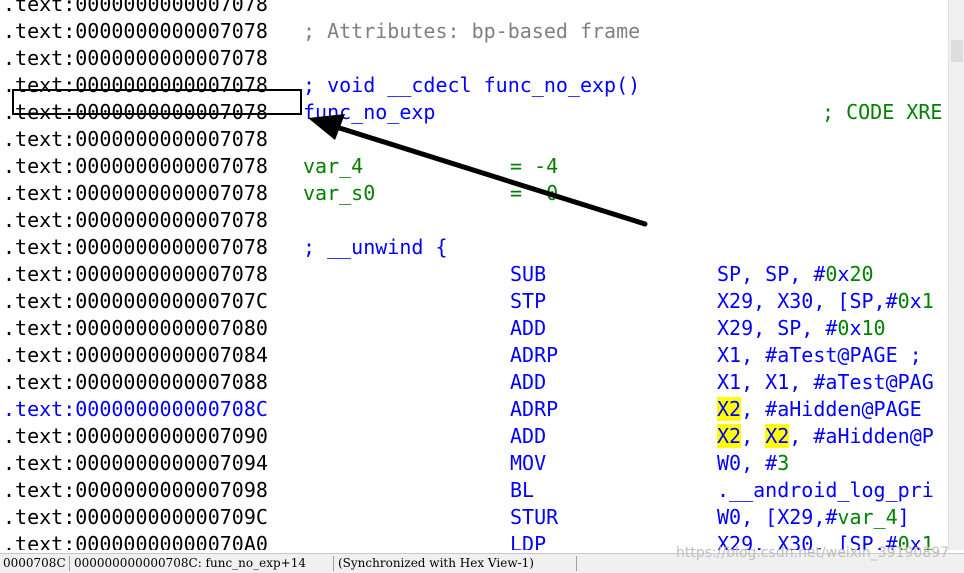  What do you see at coordinates (528, 301) in the screenshot?
I see `instruction-mnemonic: STP` at bounding box center [528, 301].